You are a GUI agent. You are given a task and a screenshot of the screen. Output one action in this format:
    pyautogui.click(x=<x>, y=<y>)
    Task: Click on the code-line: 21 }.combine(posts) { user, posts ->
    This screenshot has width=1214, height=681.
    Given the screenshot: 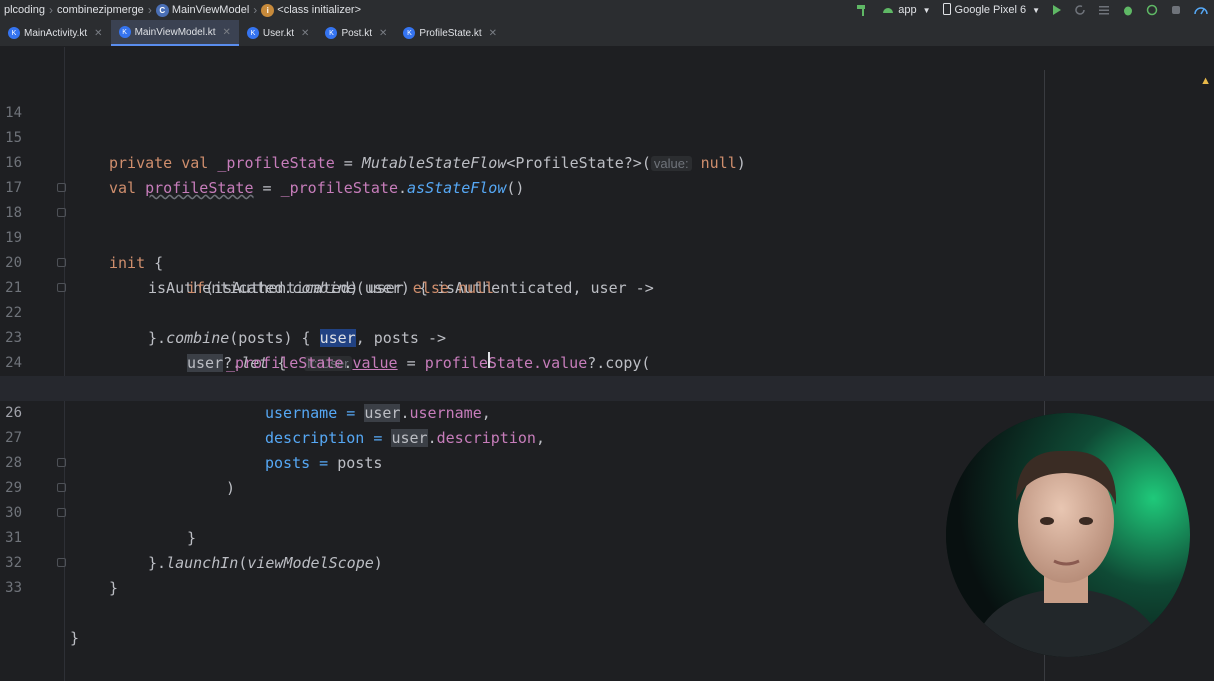 What is the action you would take?
    pyautogui.click(x=607, y=299)
    